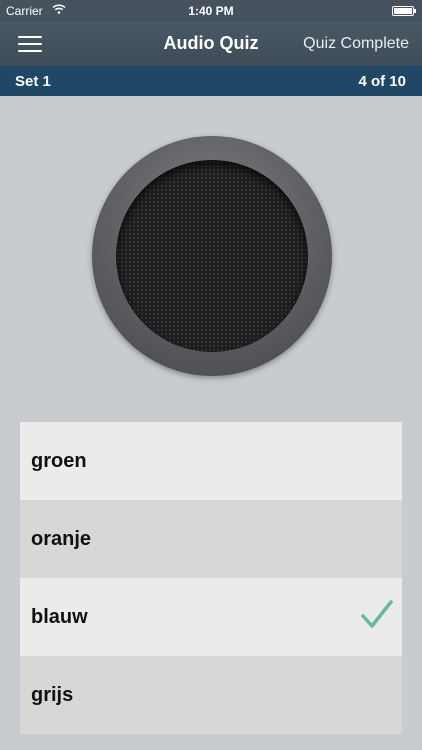 The image size is (422, 750). What do you see at coordinates (211, 81) in the screenshot?
I see `set-progress-bar: Set 1 4 of 10` at bounding box center [211, 81].